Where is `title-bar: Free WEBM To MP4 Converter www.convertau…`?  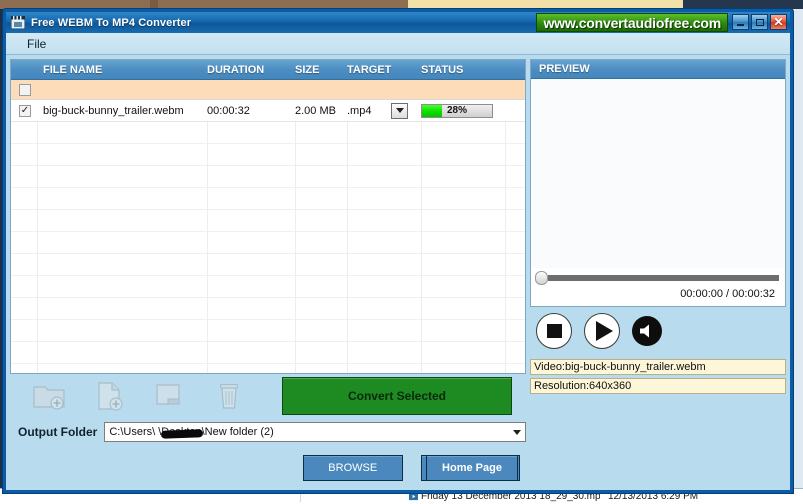
title-bar: Free WEBM To MP4 Converter www.convertau… is located at coordinates (398, 22).